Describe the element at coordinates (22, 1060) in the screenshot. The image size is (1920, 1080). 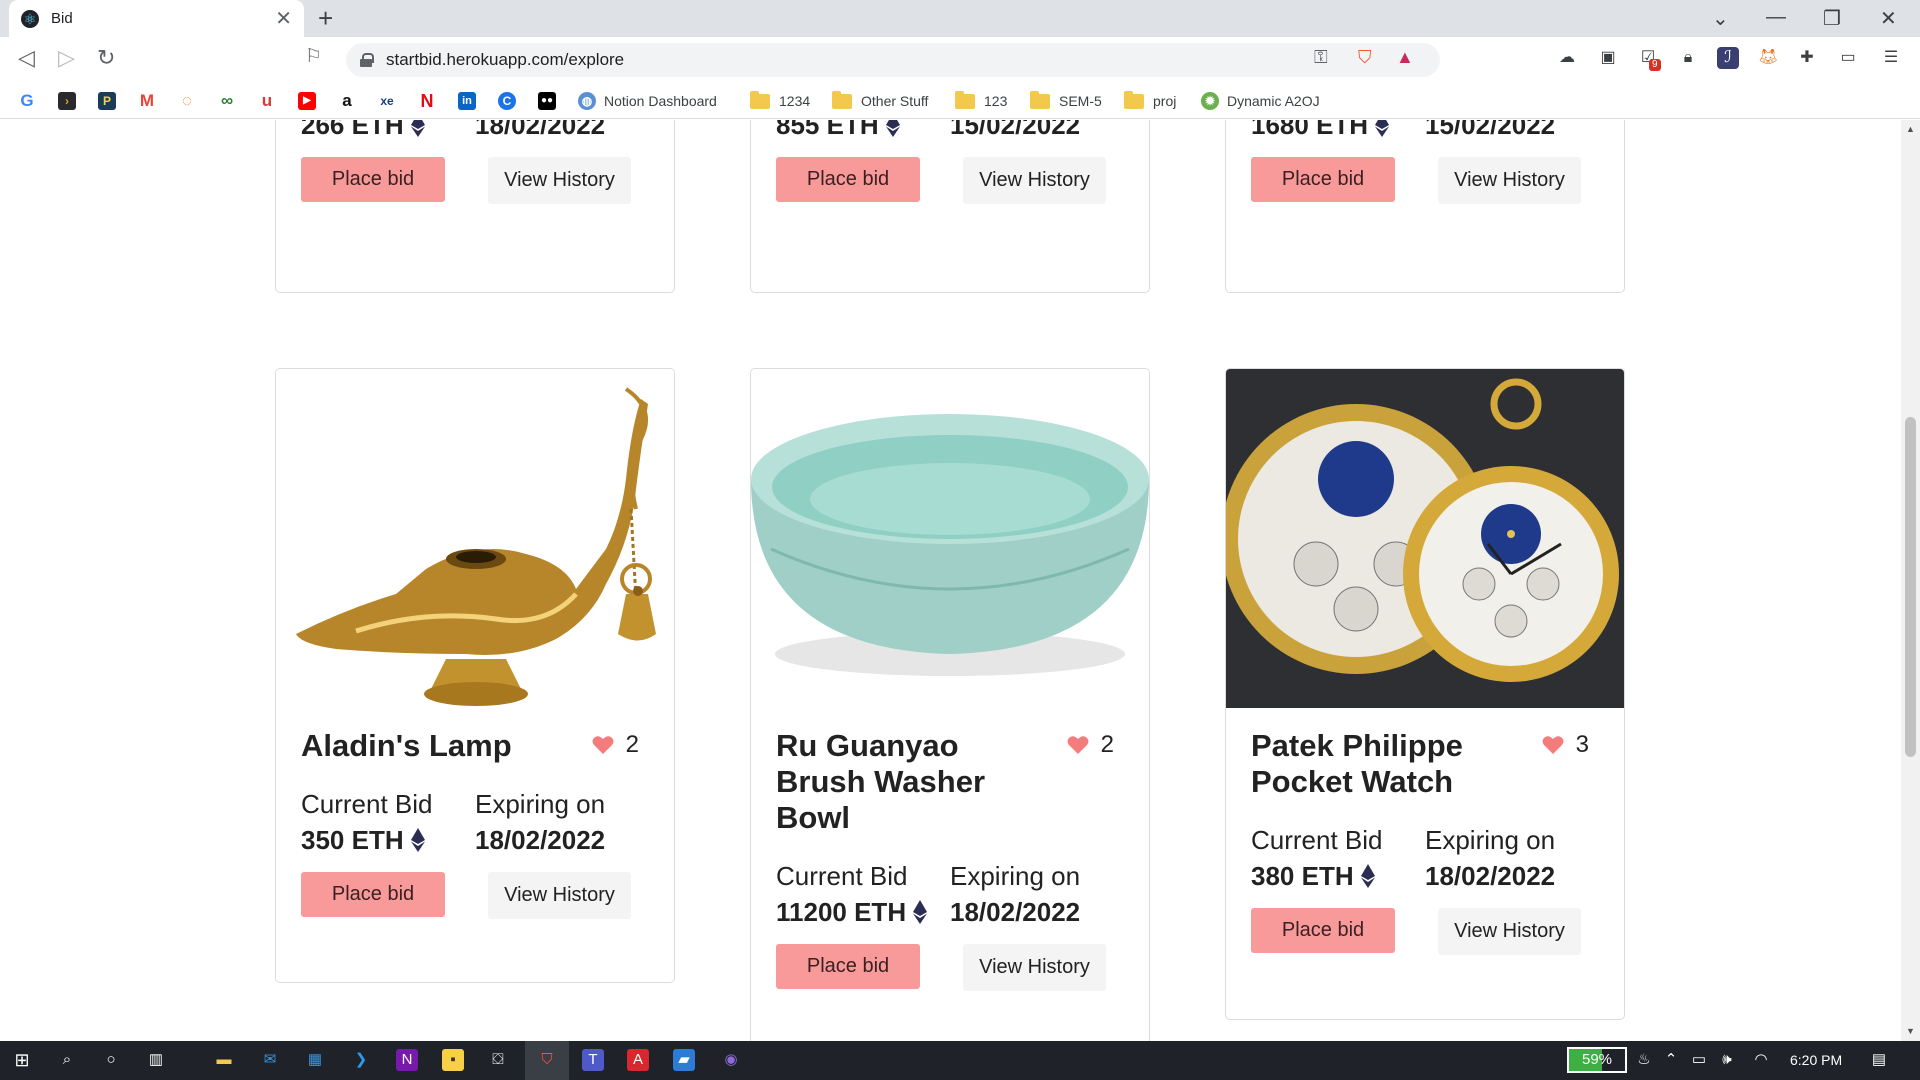
I see `windows-start-icon: ⊞` at that location.